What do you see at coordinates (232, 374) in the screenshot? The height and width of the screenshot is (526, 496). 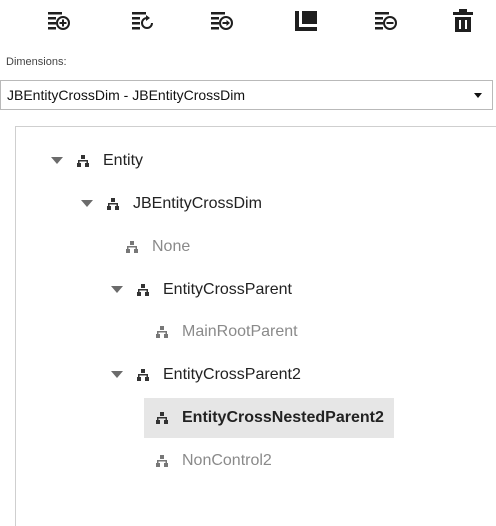 I see `tree-node-label: EntityCrossParent2` at bounding box center [232, 374].